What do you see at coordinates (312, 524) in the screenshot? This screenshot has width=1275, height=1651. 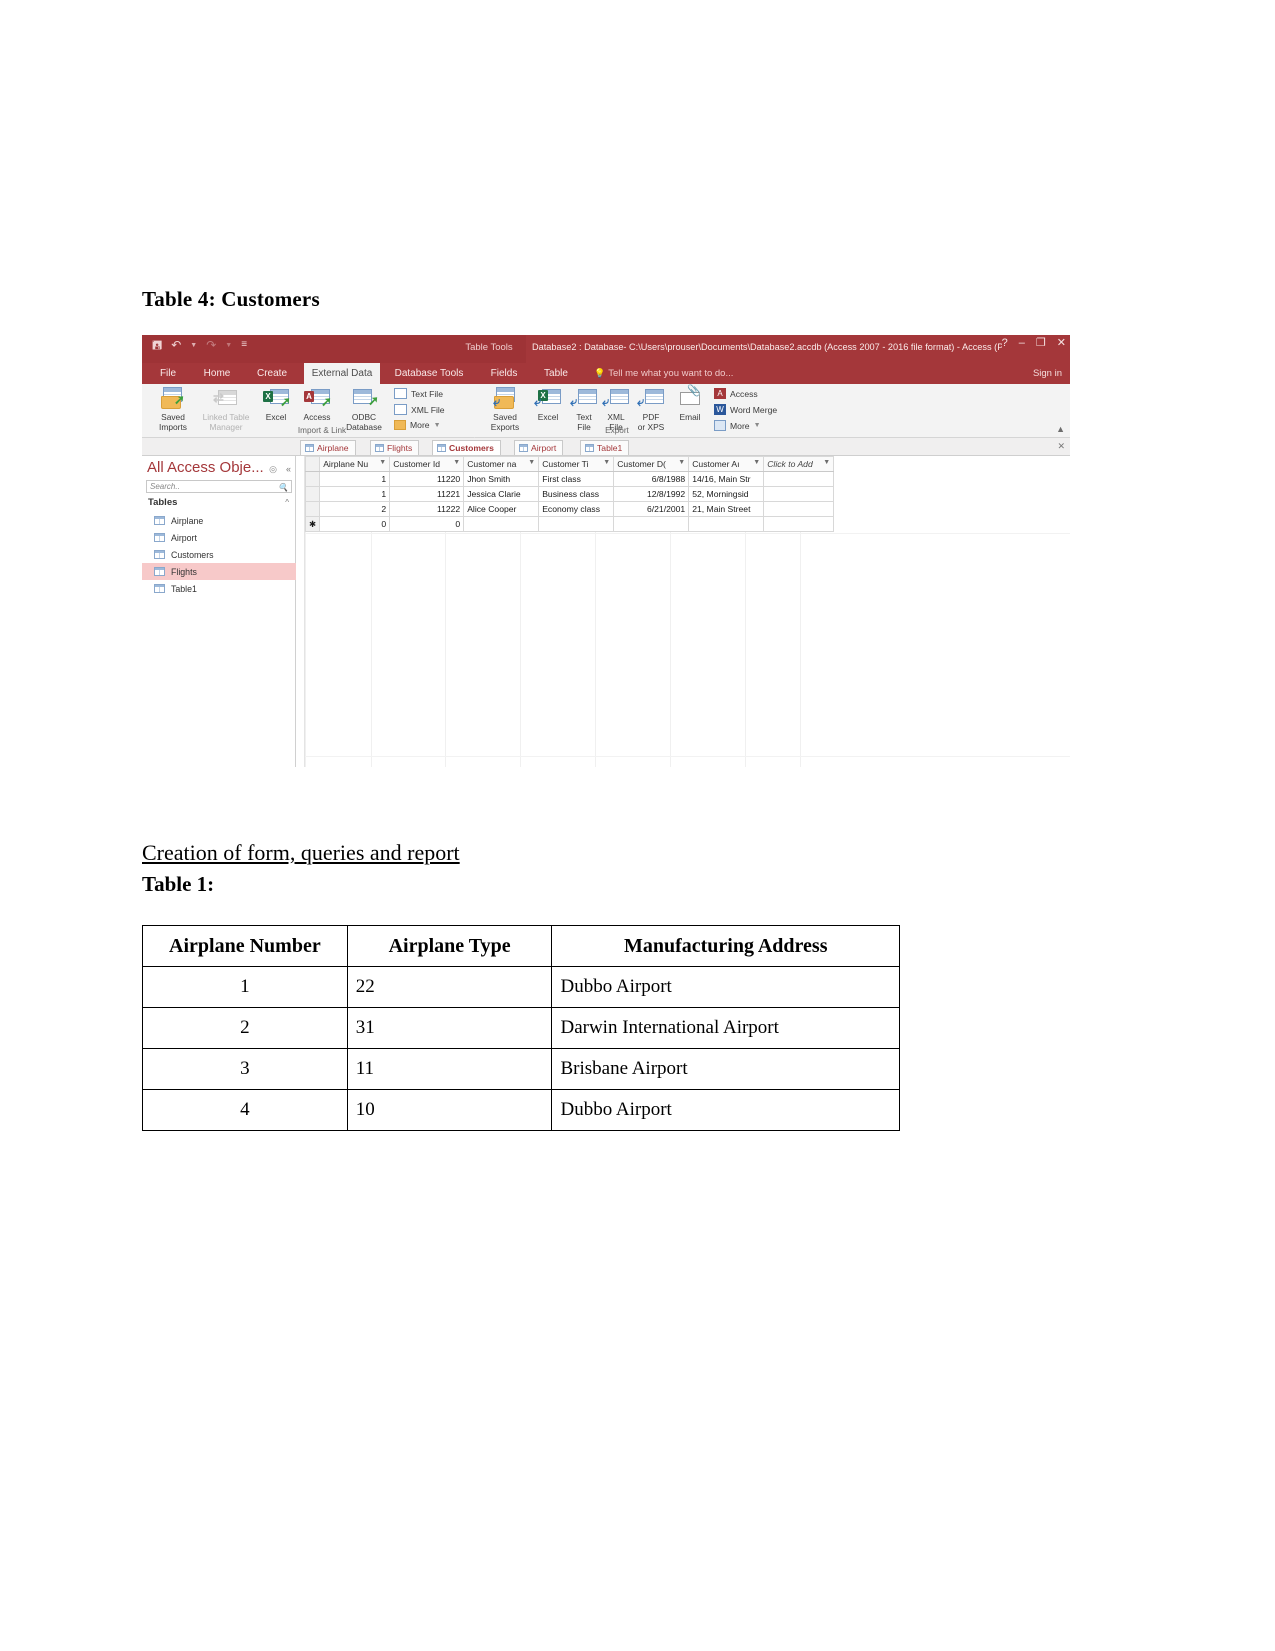 I see `new-record-marker: ✱` at bounding box center [312, 524].